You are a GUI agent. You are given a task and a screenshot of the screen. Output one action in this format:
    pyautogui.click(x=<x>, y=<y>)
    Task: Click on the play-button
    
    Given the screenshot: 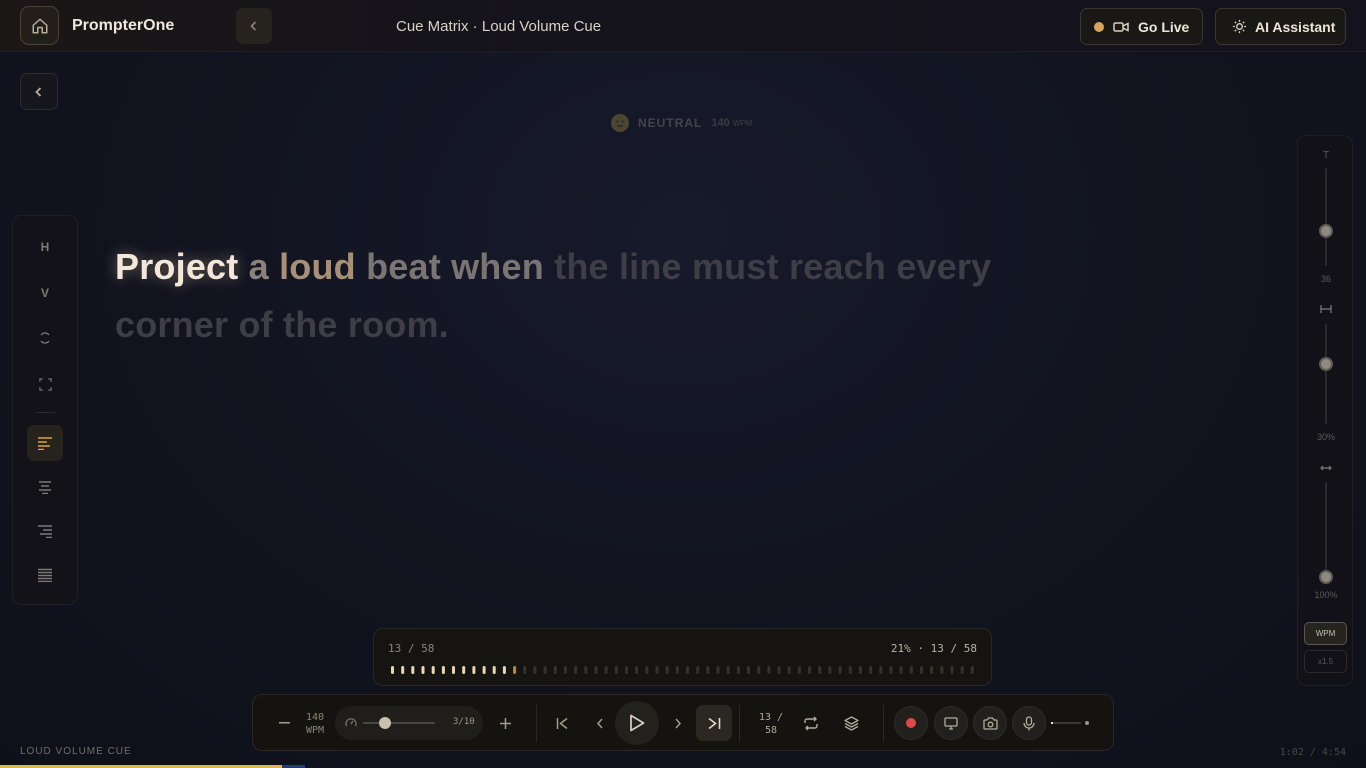 What is the action you would take?
    pyautogui.click(x=637, y=723)
    